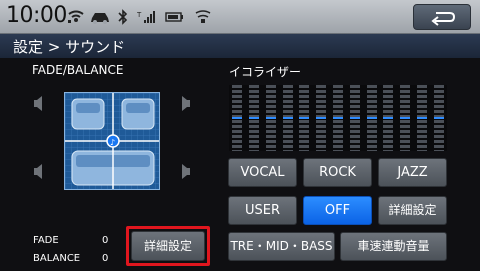 This screenshot has height=271, width=480. What do you see at coordinates (203, 16) in the screenshot?
I see `gps-signal-icon` at bounding box center [203, 16].